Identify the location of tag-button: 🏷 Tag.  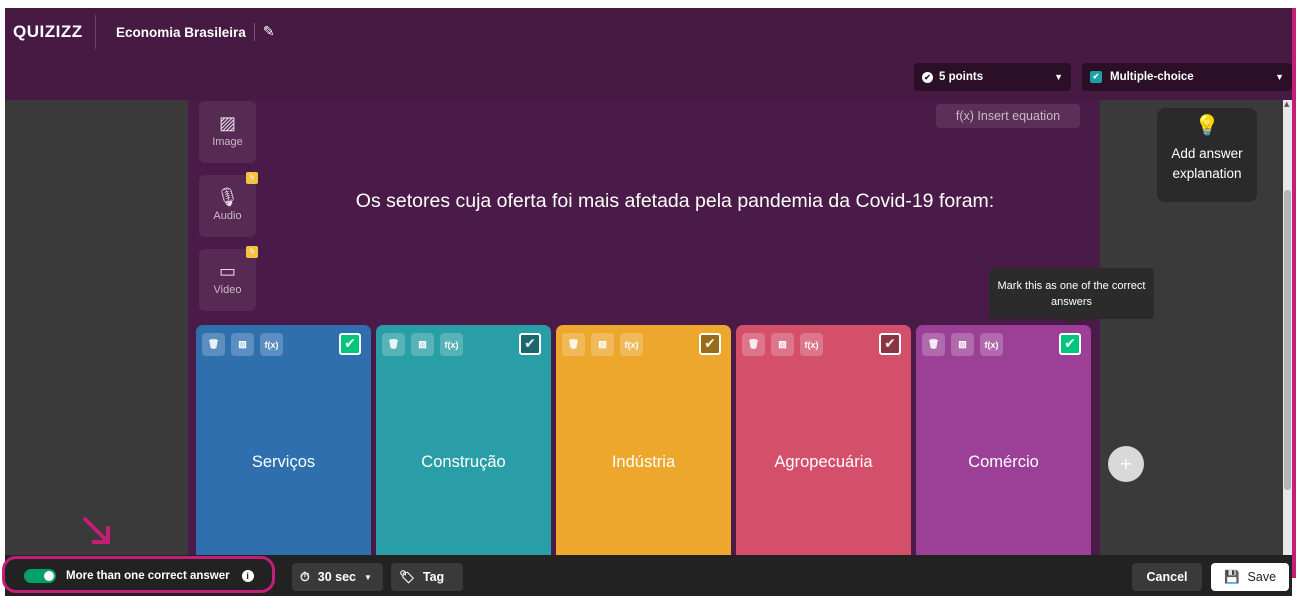
(427, 577).